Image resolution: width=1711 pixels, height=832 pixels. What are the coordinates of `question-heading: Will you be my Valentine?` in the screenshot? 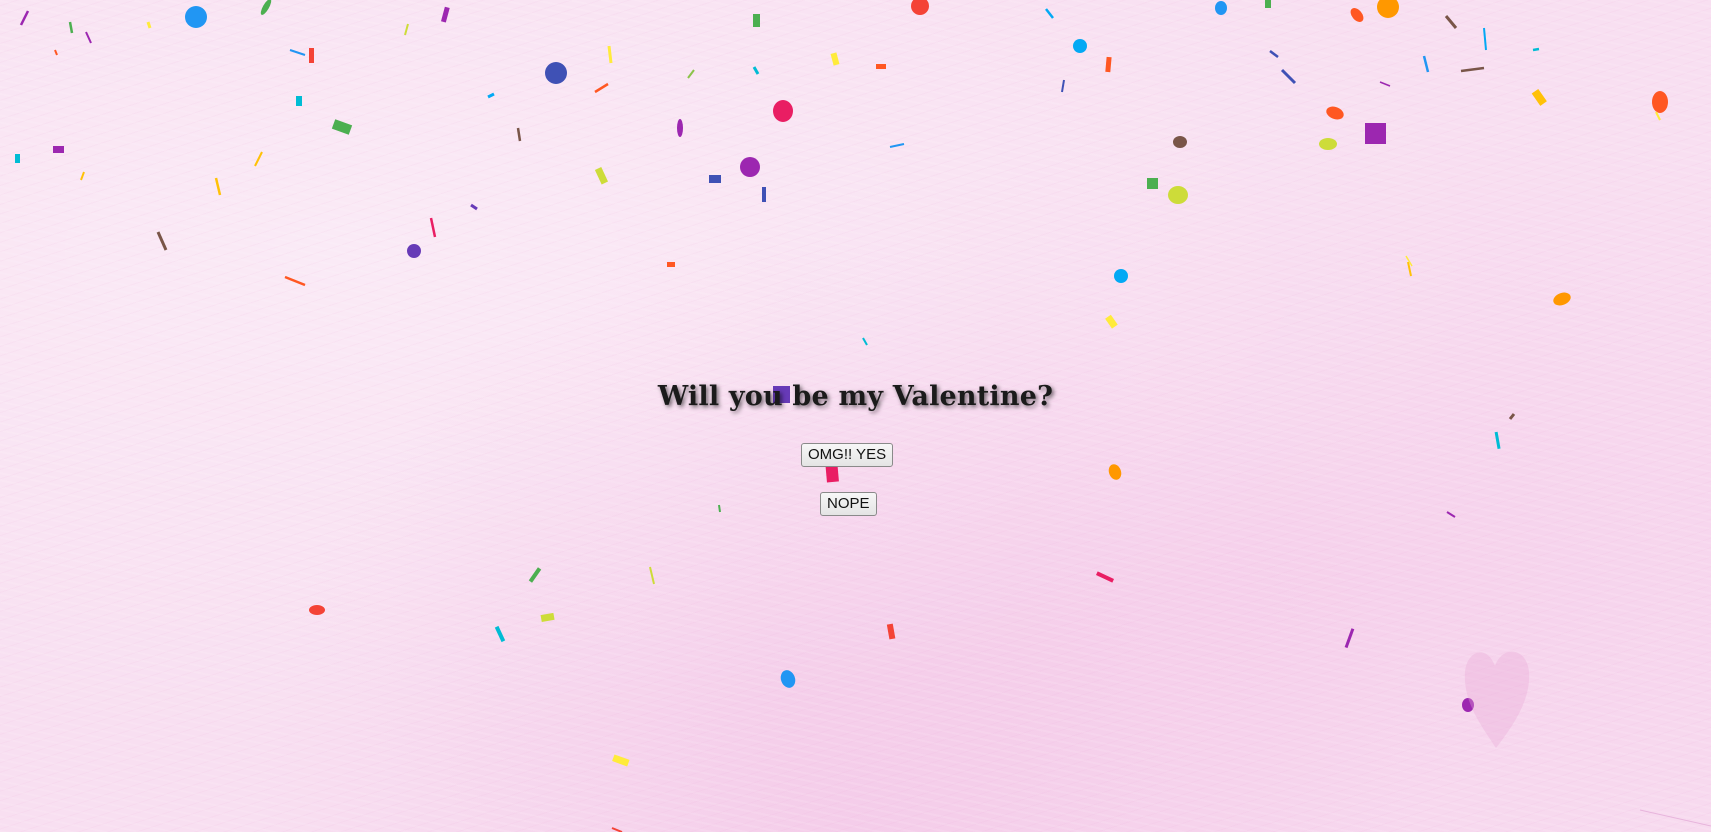 It's located at (855, 396).